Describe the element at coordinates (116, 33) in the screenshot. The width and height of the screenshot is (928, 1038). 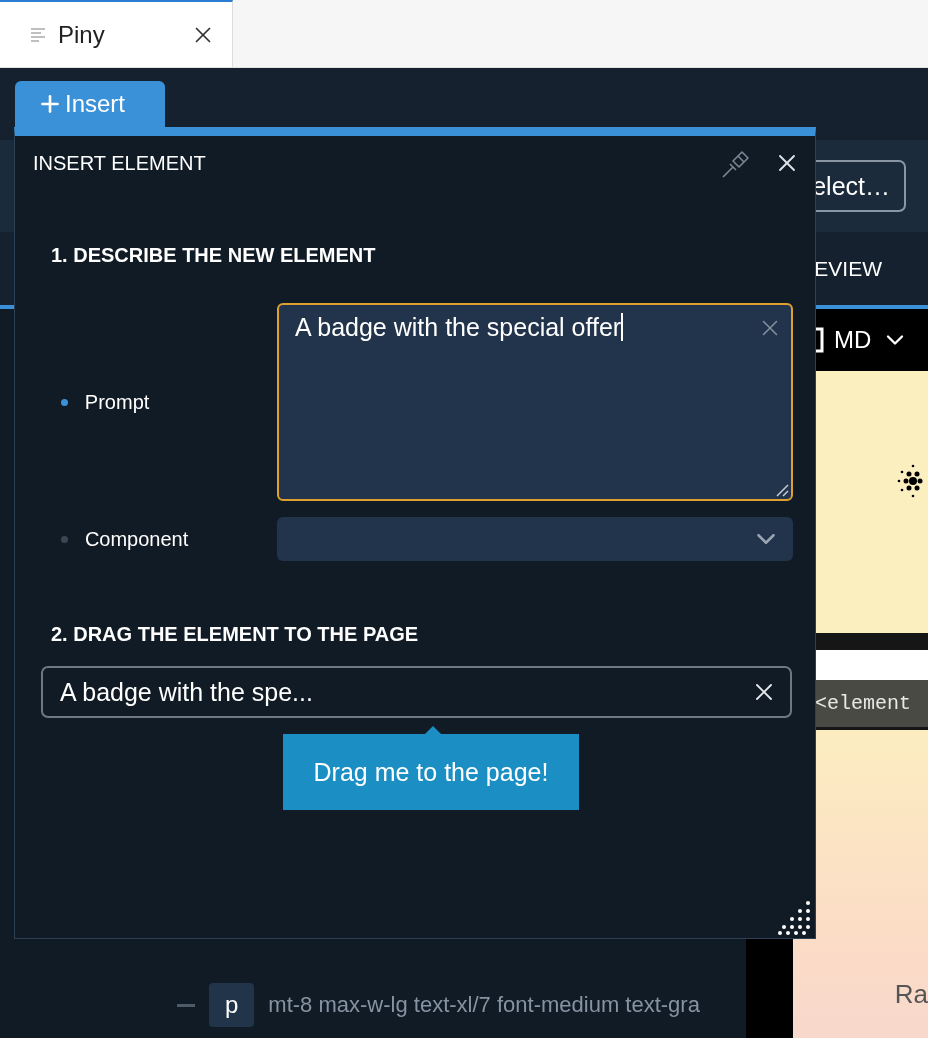
I see `browser-tab: Piny` at that location.